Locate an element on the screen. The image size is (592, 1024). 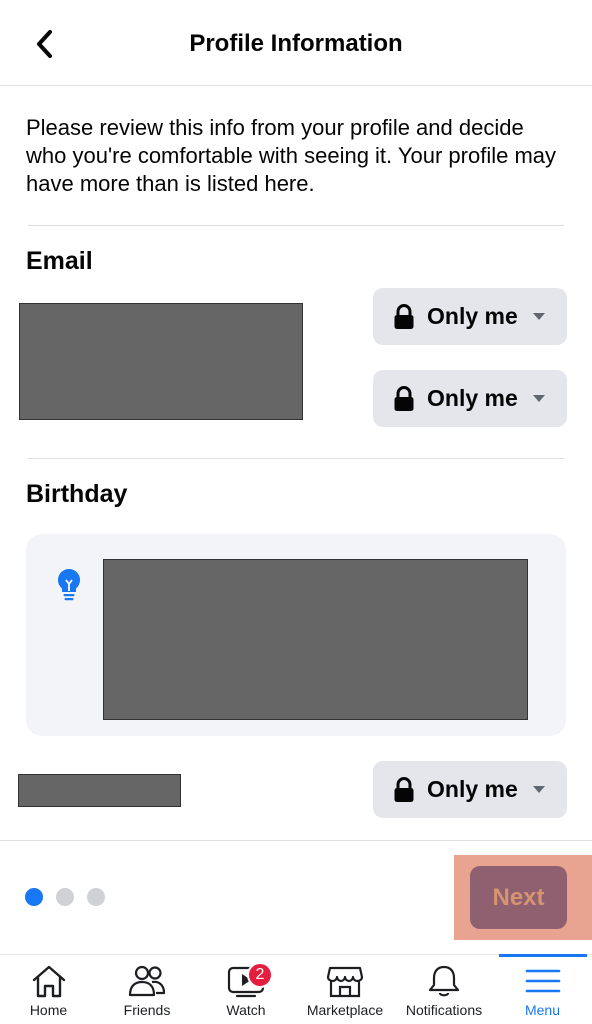
email-audience-button-1: Only me is located at coordinates (470, 316).